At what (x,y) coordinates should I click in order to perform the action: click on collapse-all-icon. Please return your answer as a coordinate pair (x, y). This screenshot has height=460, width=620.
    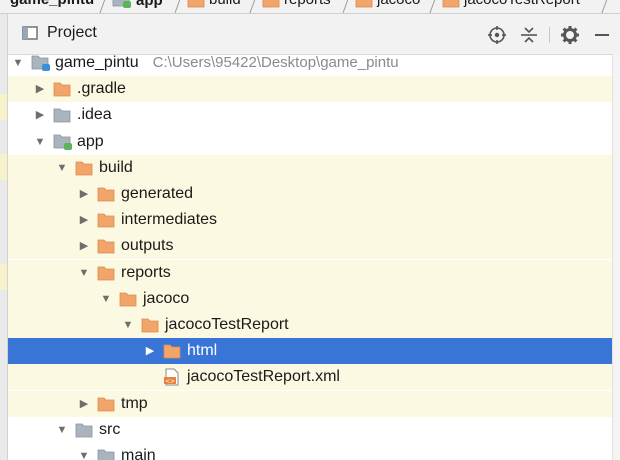
    Looking at the image, I should click on (529, 35).